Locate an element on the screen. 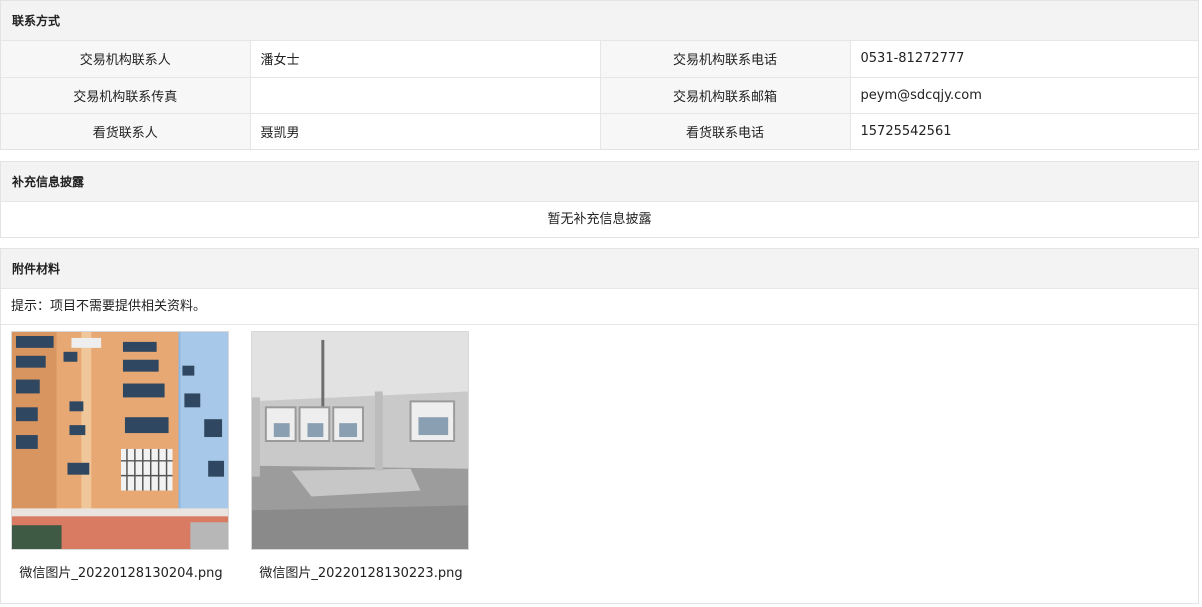 This screenshot has width=1202, height=607. contact-value is located at coordinates (424, 94).